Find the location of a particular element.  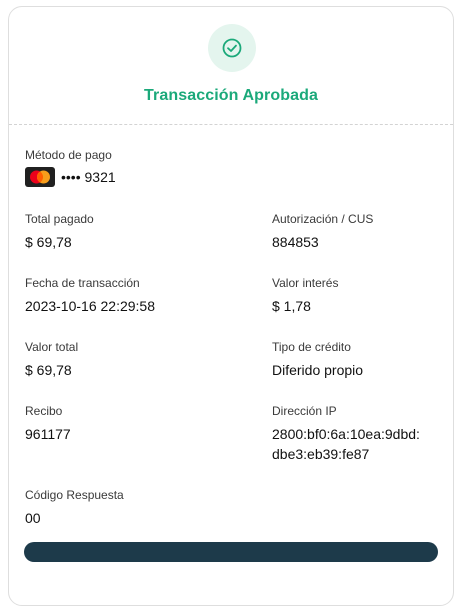

response-code-field: Código Respuesta 00 is located at coordinates (74, 508).